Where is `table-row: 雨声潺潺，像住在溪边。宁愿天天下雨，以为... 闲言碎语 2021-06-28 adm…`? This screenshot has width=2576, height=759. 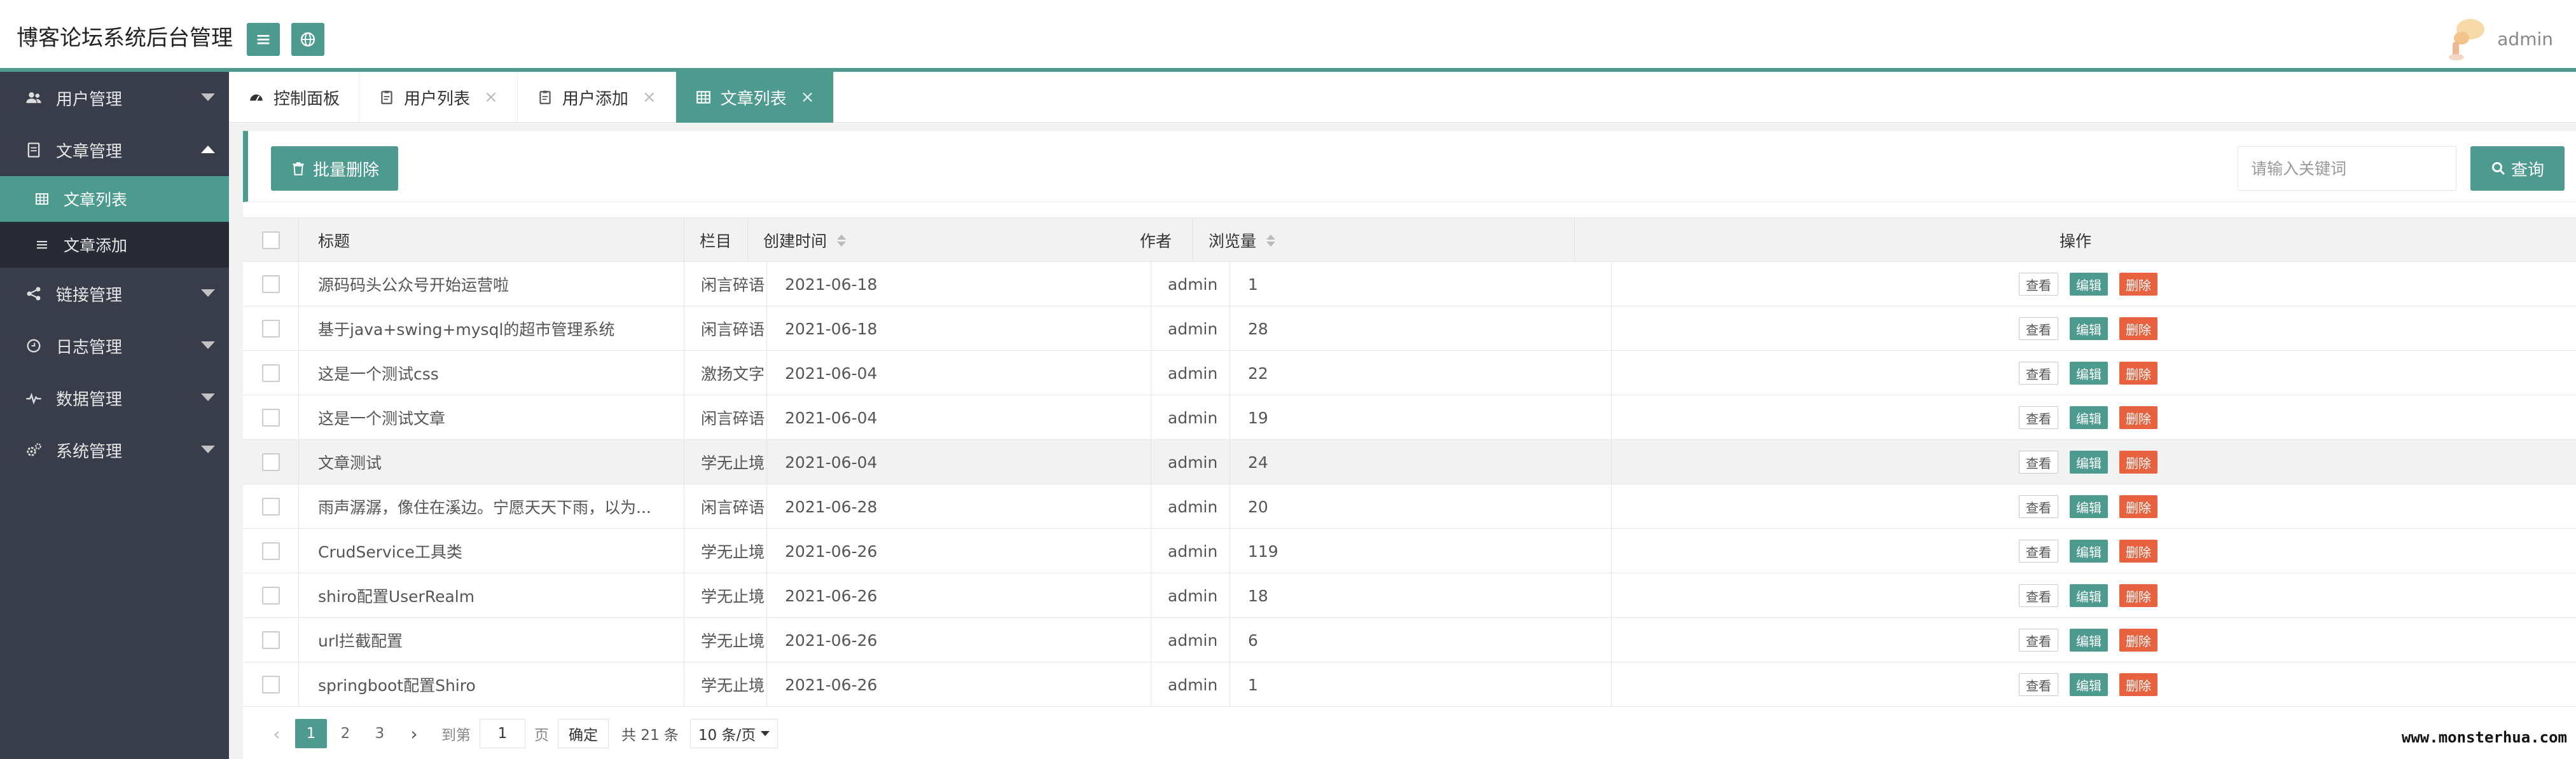
table-row: 雨声潺潺，像住在溪边。宁愿天天下雨，以为... 闲言碎语 2021-06-28 adm… is located at coordinates (1409, 506).